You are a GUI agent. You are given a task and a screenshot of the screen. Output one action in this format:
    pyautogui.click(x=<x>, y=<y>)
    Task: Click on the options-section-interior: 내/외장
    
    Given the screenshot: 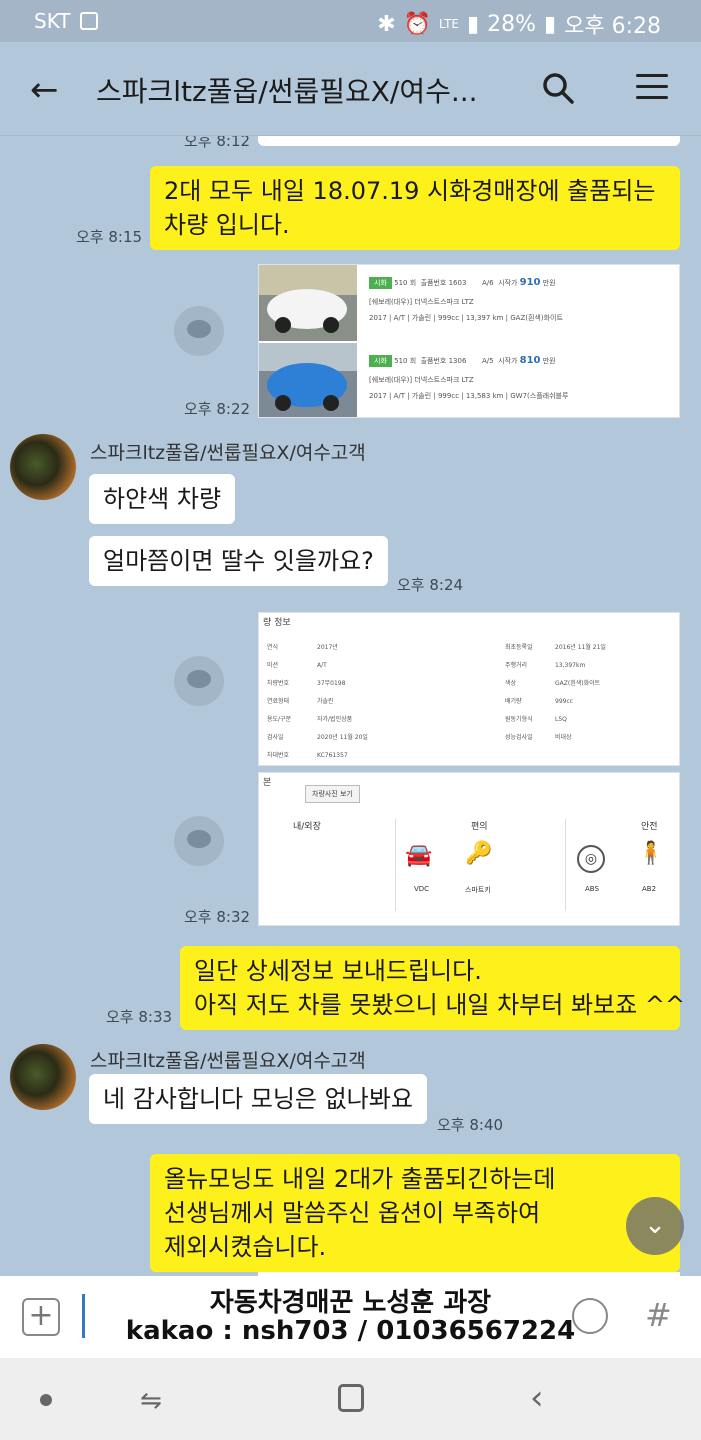 What is the action you would take?
    pyautogui.click(x=307, y=827)
    